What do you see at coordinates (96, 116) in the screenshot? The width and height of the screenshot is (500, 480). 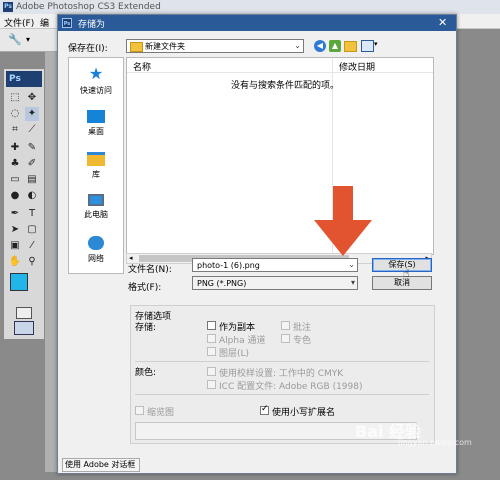 I see `desktop-icon` at bounding box center [96, 116].